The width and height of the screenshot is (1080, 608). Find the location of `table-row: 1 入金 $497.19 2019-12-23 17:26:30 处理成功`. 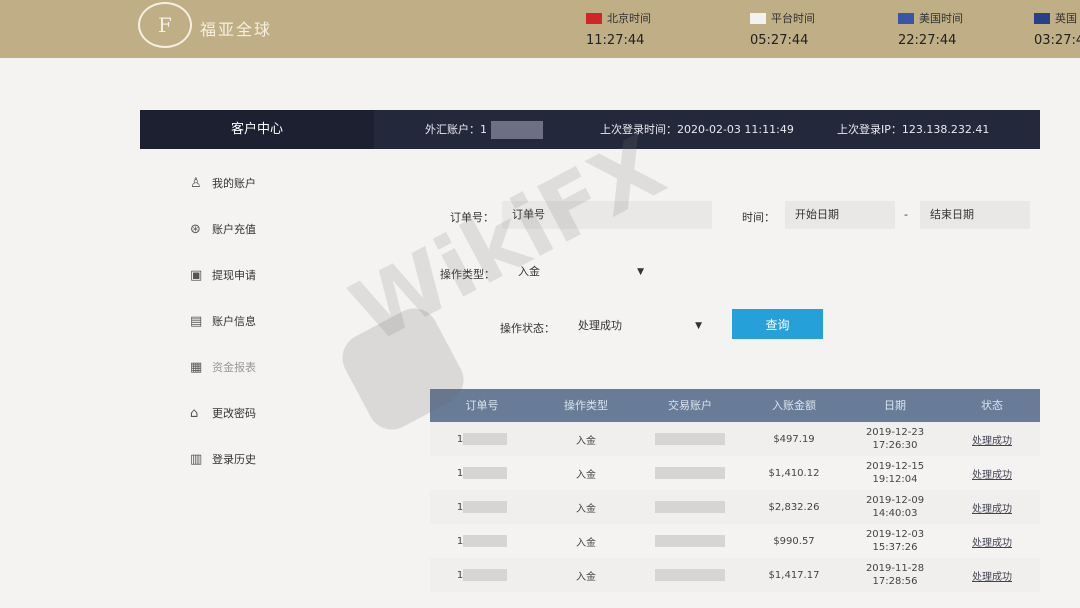

table-row: 1 入金 $497.19 2019-12-23 17:26:30 处理成功 is located at coordinates (735, 439).